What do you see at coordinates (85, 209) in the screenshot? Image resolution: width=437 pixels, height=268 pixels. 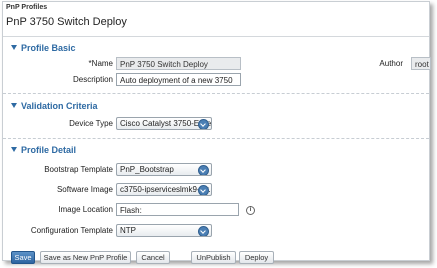 I see `image-location-label: Image Location` at bounding box center [85, 209].